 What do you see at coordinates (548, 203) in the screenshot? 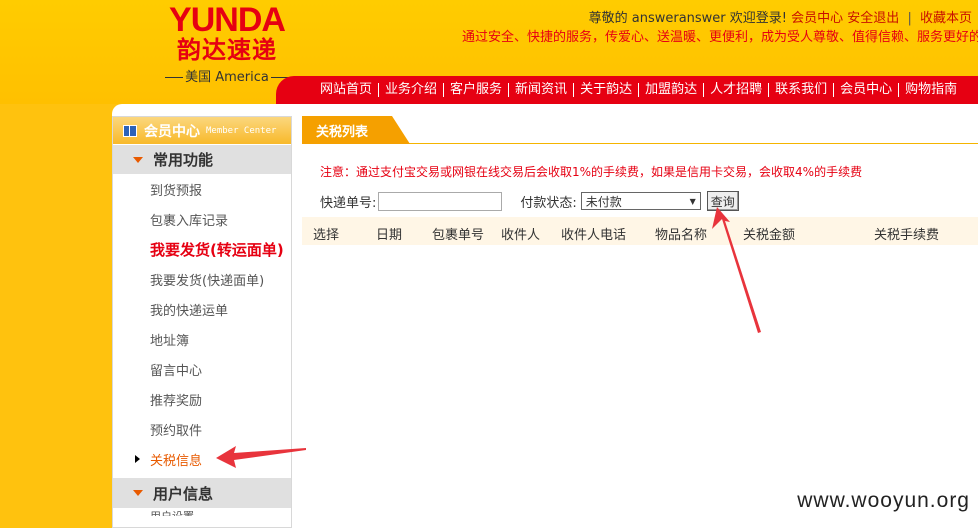
I see `payment-status-label: 付款状态:` at bounding box center [548, 203].